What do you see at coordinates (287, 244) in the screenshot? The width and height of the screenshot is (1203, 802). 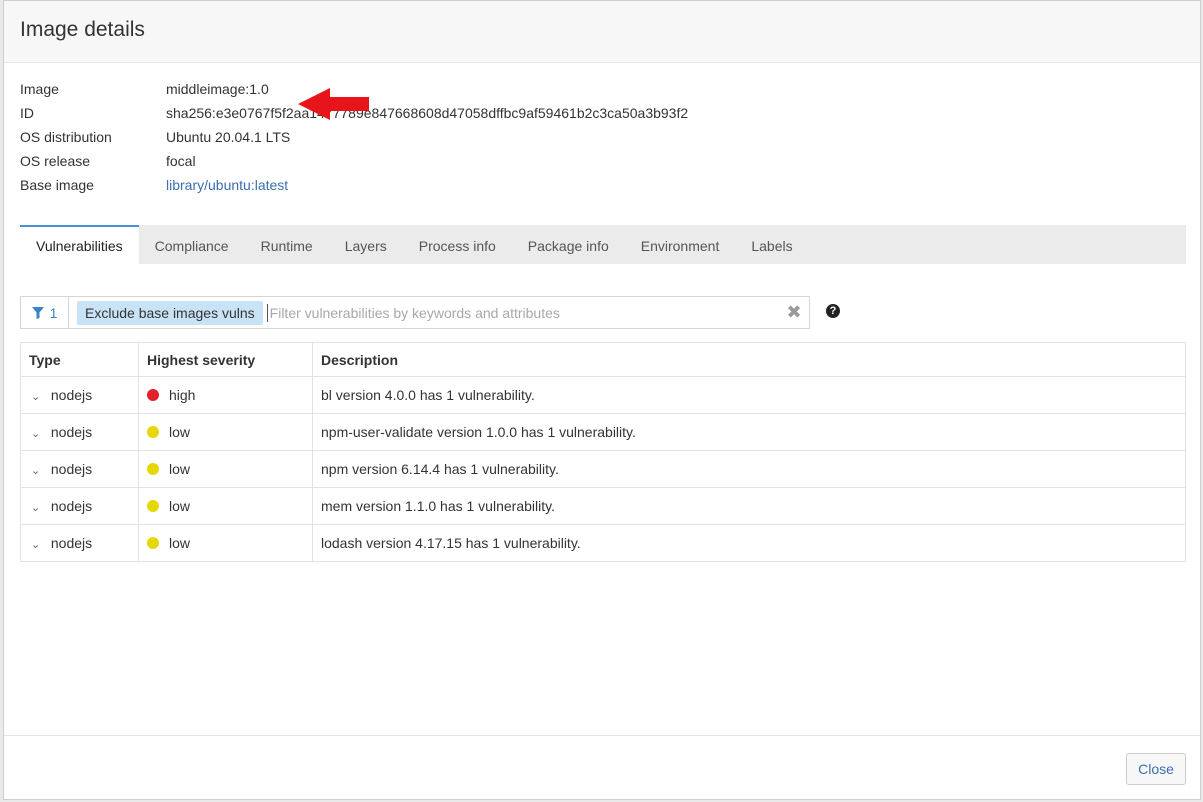 I see `tab-runtime: Runtime` at bounding box center [287, 244].